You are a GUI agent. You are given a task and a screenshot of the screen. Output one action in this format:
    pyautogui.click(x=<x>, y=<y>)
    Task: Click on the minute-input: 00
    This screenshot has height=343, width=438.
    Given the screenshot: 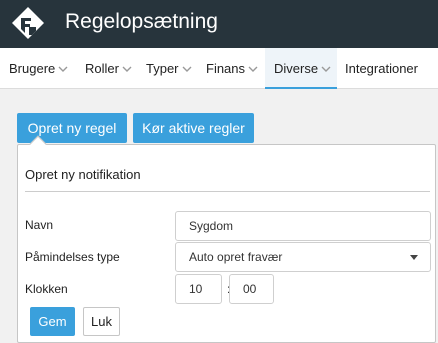 What is the action you would take?
    pyautogui.click(x=251, y=289)
    